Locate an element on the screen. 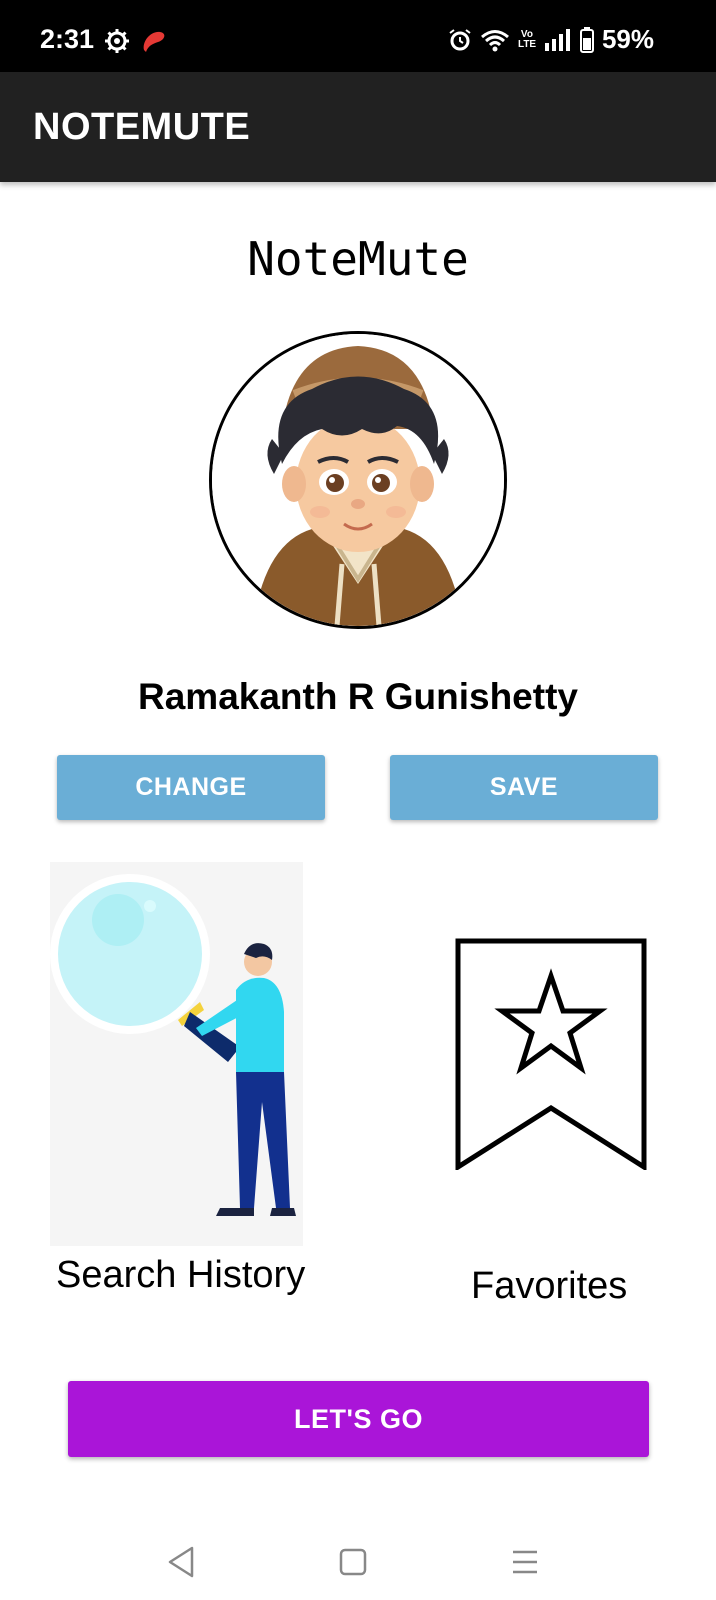 This screenshot has width=716, height=1600. change-button: CHANGE is located at coordinates (191, 787).